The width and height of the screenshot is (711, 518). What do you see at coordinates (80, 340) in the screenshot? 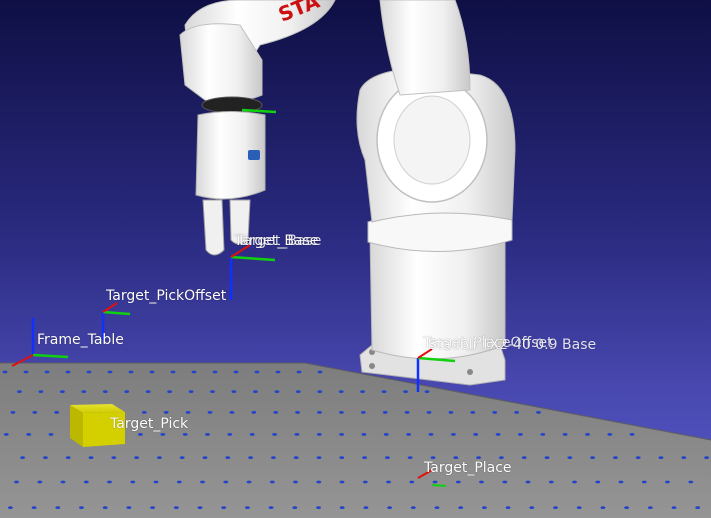
I see `label-frame-table: Frame_Table` at bounding box center [80, 340].